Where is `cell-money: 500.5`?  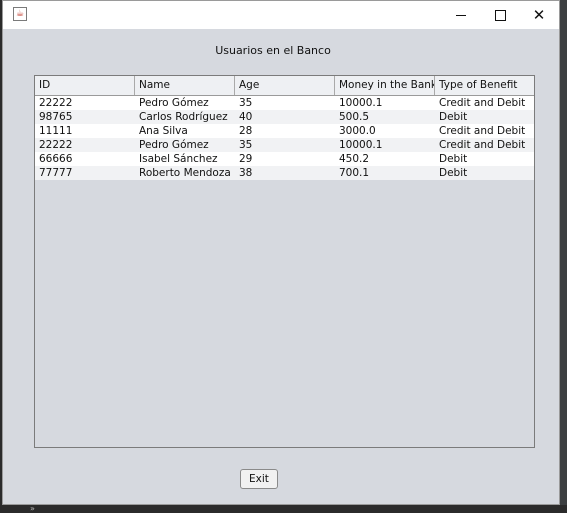 cell-money: 500.5 is located at coordinates (354, 117).